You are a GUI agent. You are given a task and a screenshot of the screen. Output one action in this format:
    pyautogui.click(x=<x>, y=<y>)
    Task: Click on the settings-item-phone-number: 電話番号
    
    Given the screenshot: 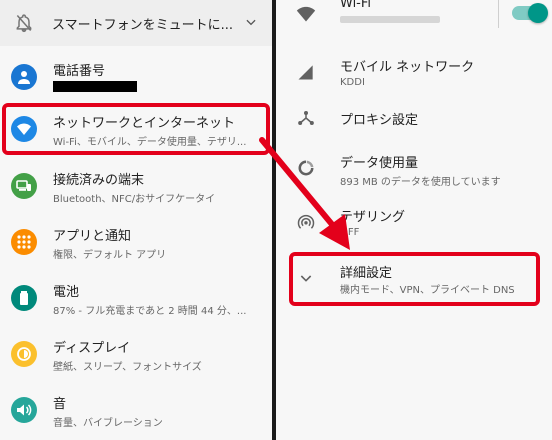 What is the action you would take?
    pyautogui.click(x=136, y=77)
    